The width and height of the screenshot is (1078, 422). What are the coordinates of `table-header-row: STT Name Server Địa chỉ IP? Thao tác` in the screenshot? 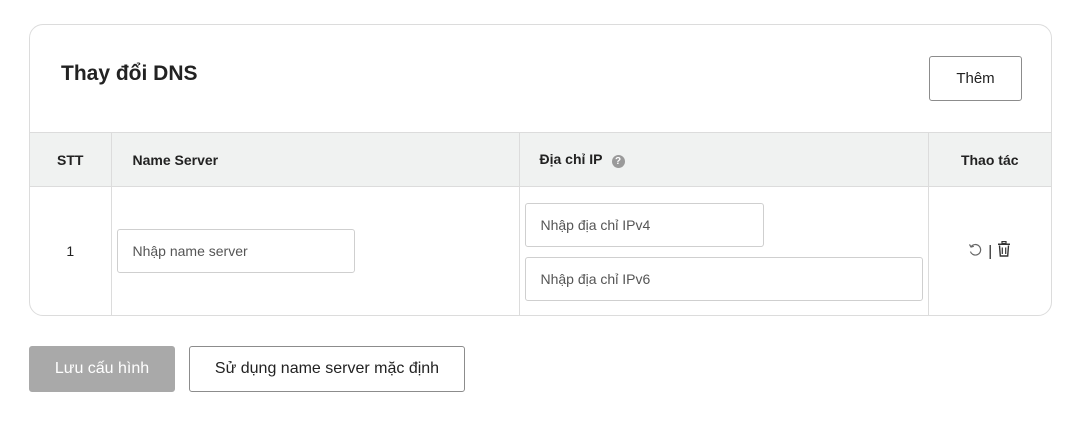 It's located at (540, 159).